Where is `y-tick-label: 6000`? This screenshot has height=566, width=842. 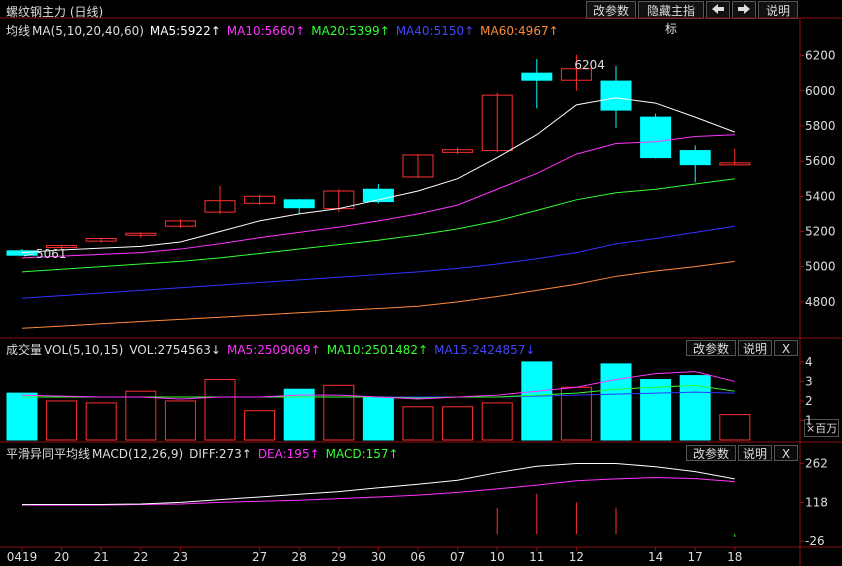
y-tick-label: 6000 is located at coordinates (820, 91).